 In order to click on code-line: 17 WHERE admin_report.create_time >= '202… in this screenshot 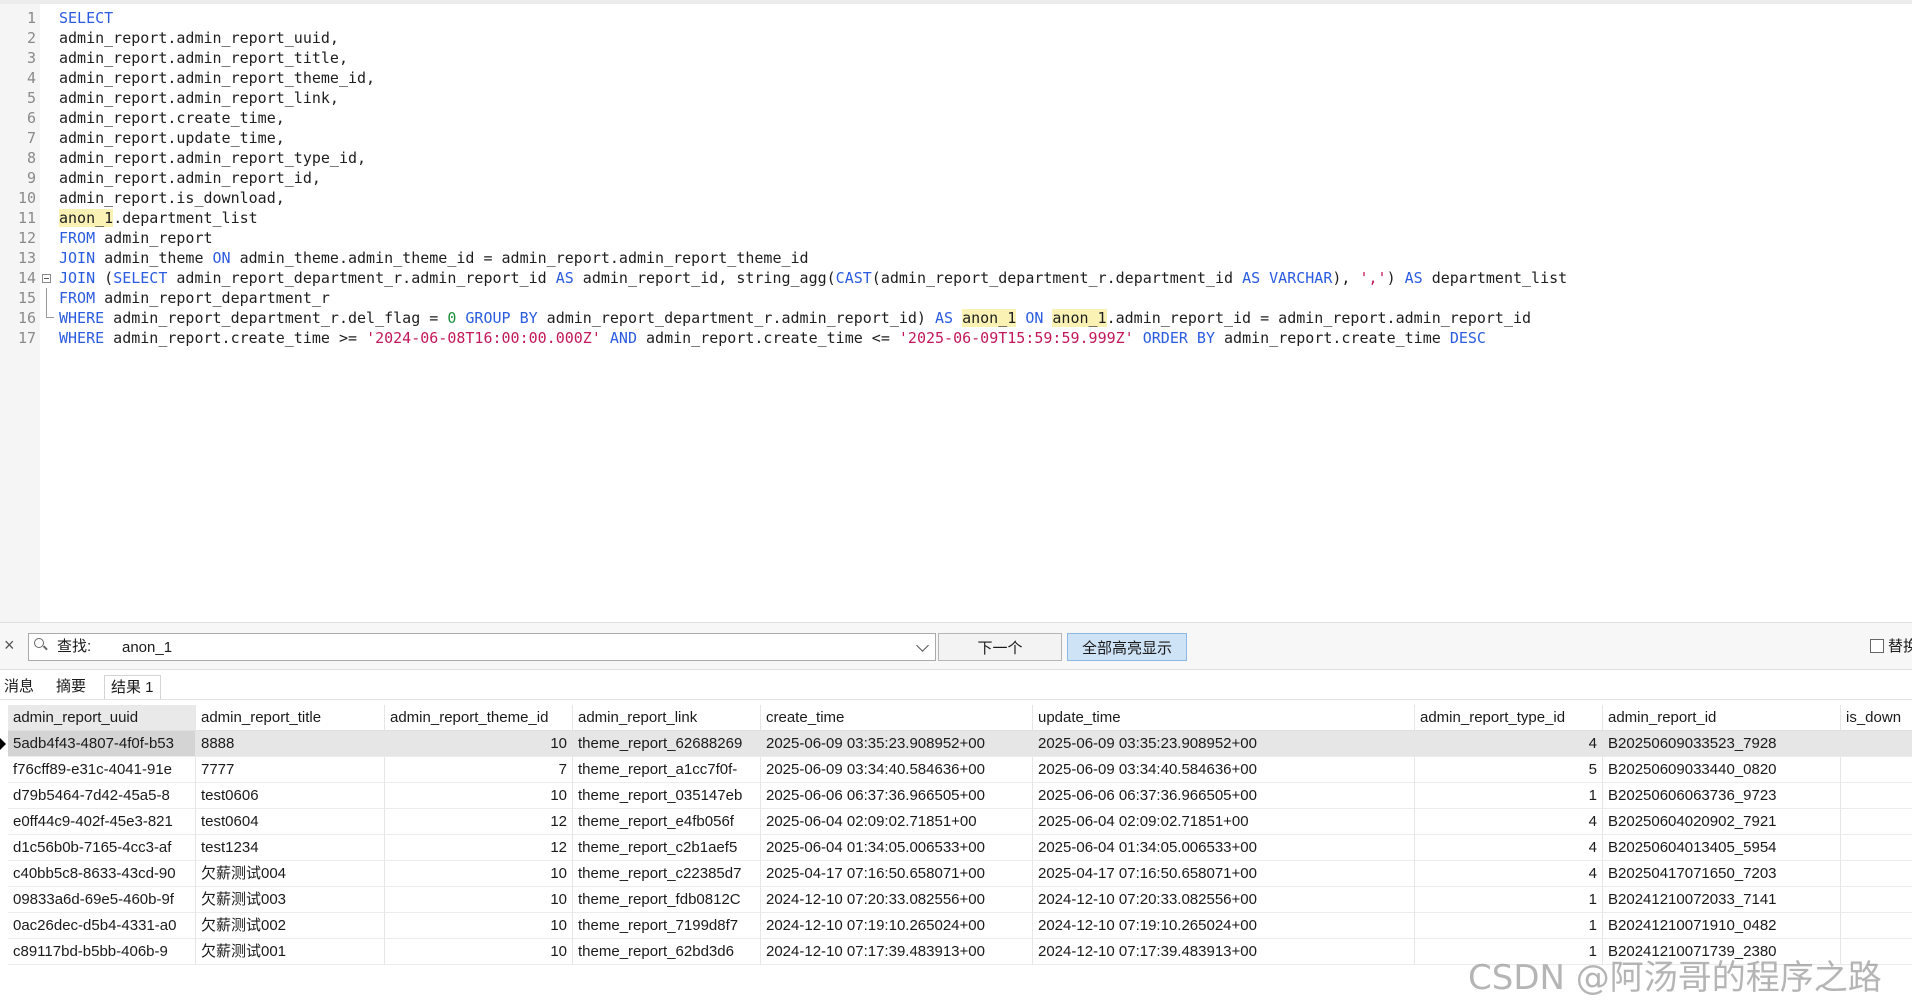, I will do `click(956, 338)`.